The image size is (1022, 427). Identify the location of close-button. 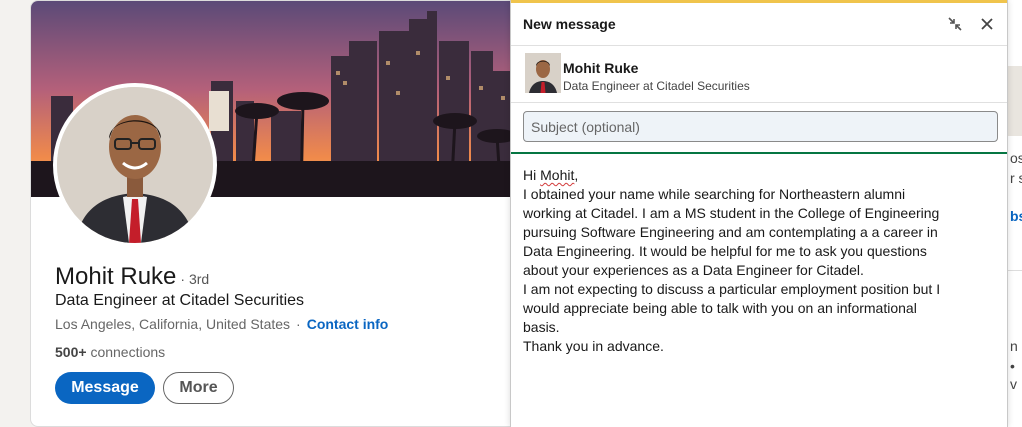
(987, 24).